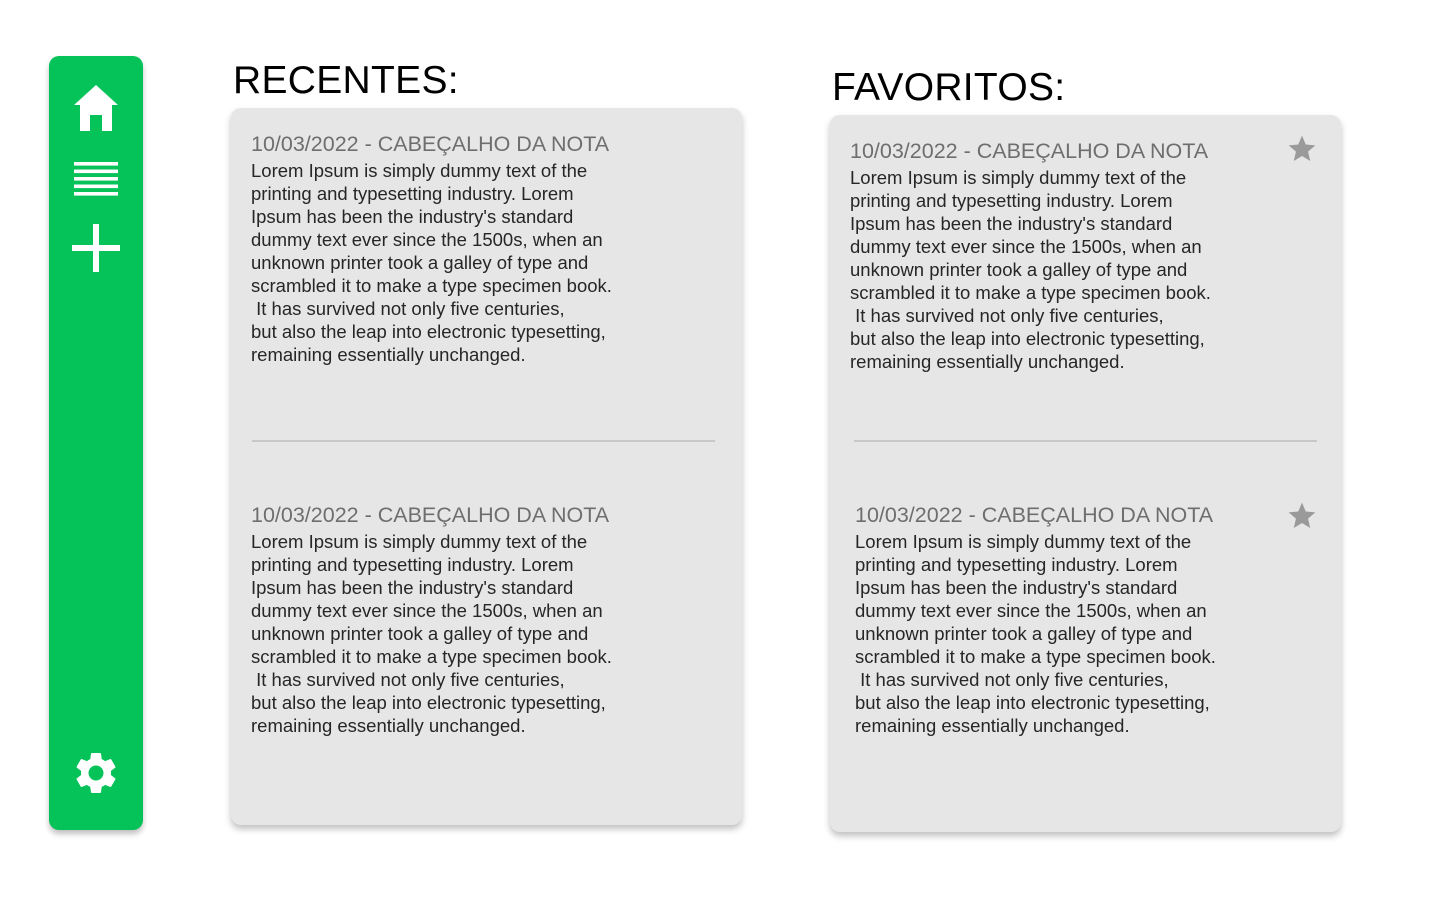  I want to click on list-button, so click(96, 178).